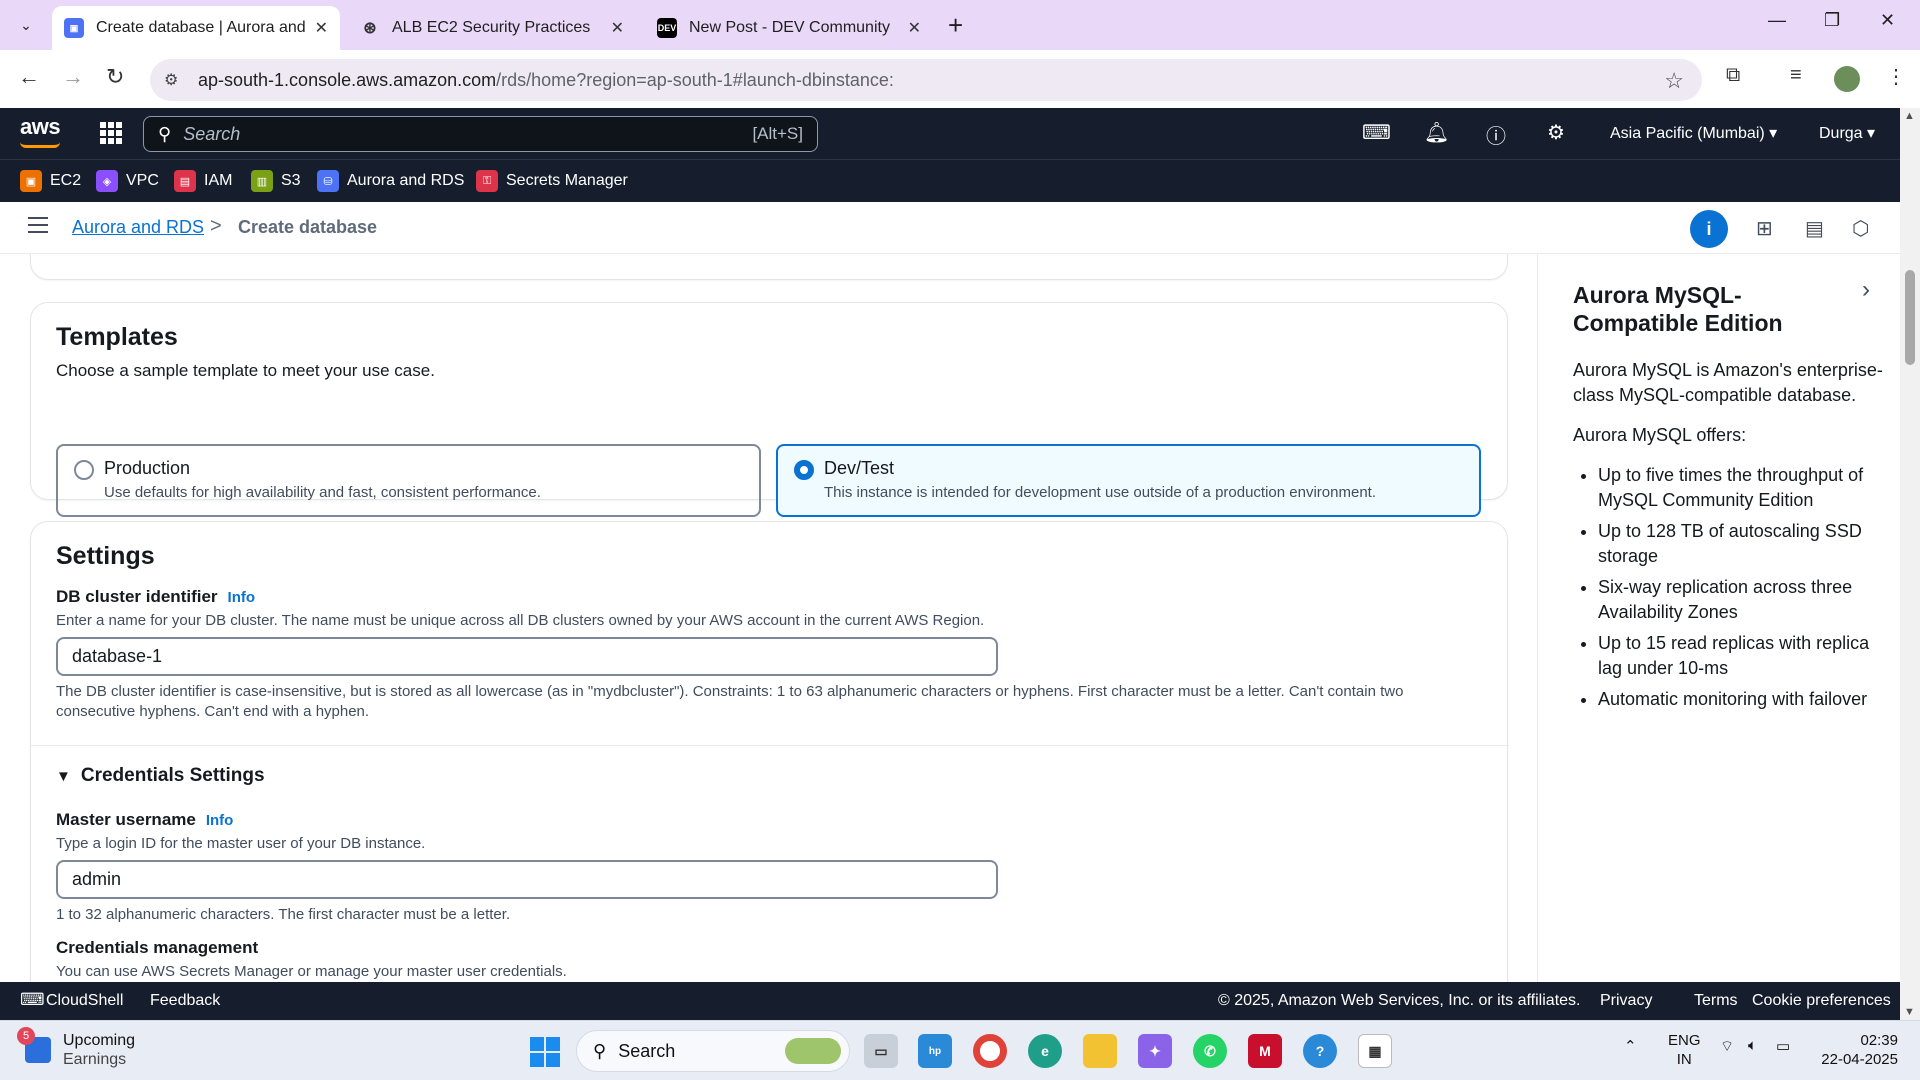 The image size is (1920, 1080). Describe the element at coordinates (1764, 228) in the screenshot. I see `tutorial-panel-icon: ⊞` at that location.